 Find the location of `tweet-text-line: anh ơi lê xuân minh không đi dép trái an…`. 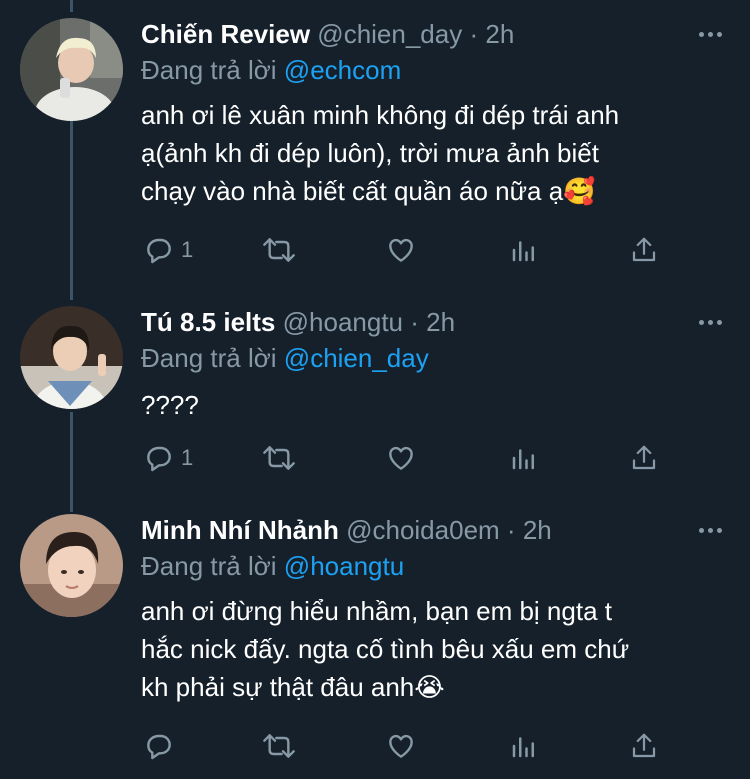

tweet-text-line: anh ơi lê xuân minh không đi dép trái an… is located at coordinates (380, 115).